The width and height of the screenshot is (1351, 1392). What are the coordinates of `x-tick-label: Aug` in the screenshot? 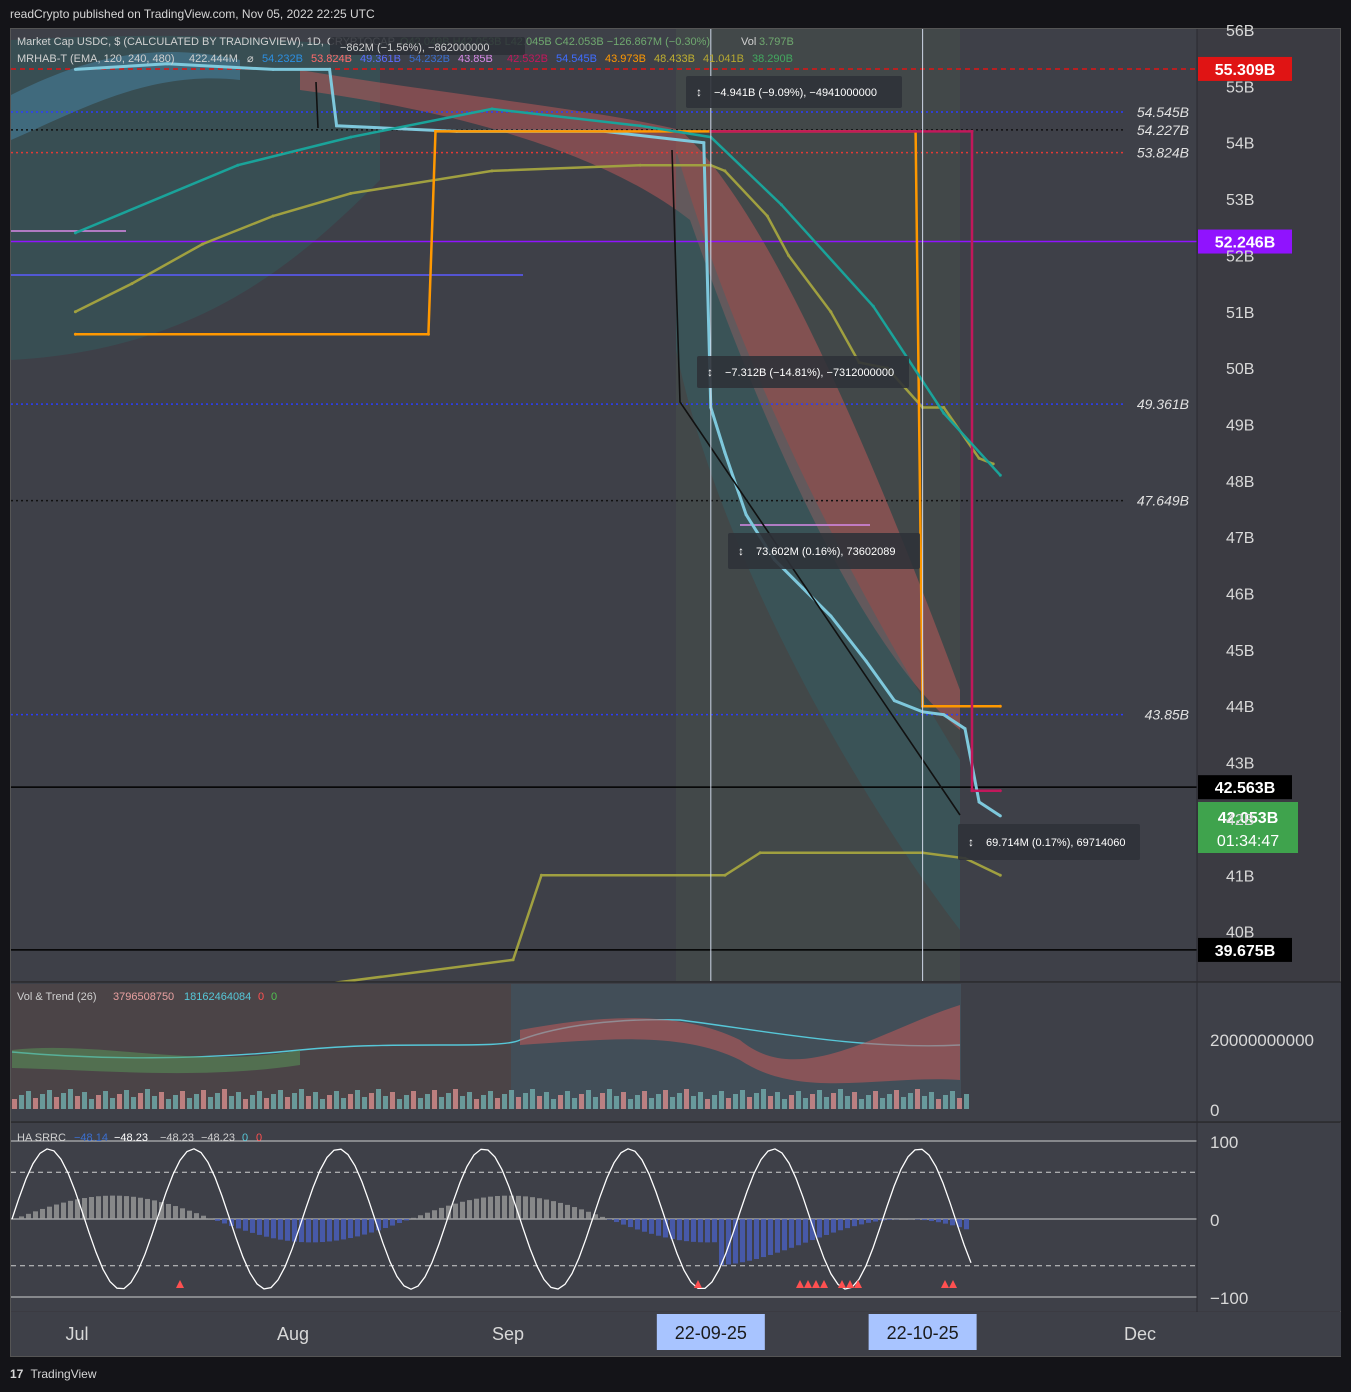 It's located at (293, 1334).